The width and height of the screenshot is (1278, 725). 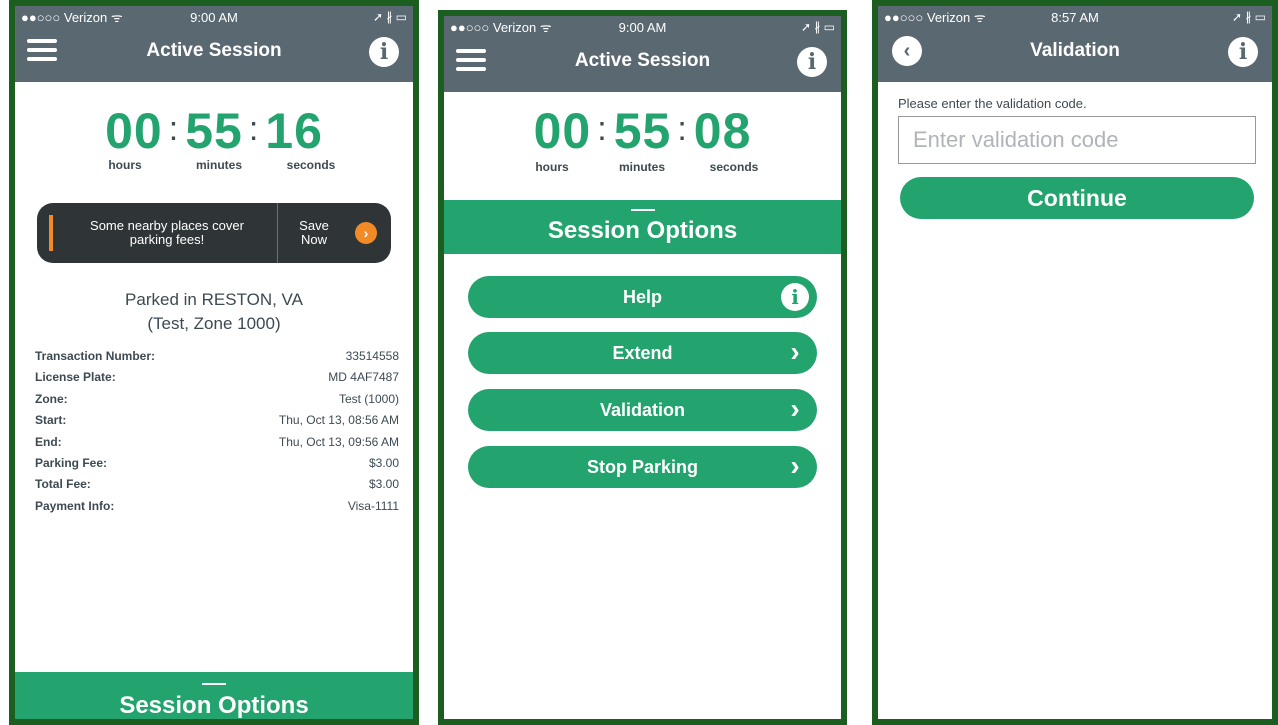 I want to click on extend-button: Extend ›, so click(x=642, y=353).